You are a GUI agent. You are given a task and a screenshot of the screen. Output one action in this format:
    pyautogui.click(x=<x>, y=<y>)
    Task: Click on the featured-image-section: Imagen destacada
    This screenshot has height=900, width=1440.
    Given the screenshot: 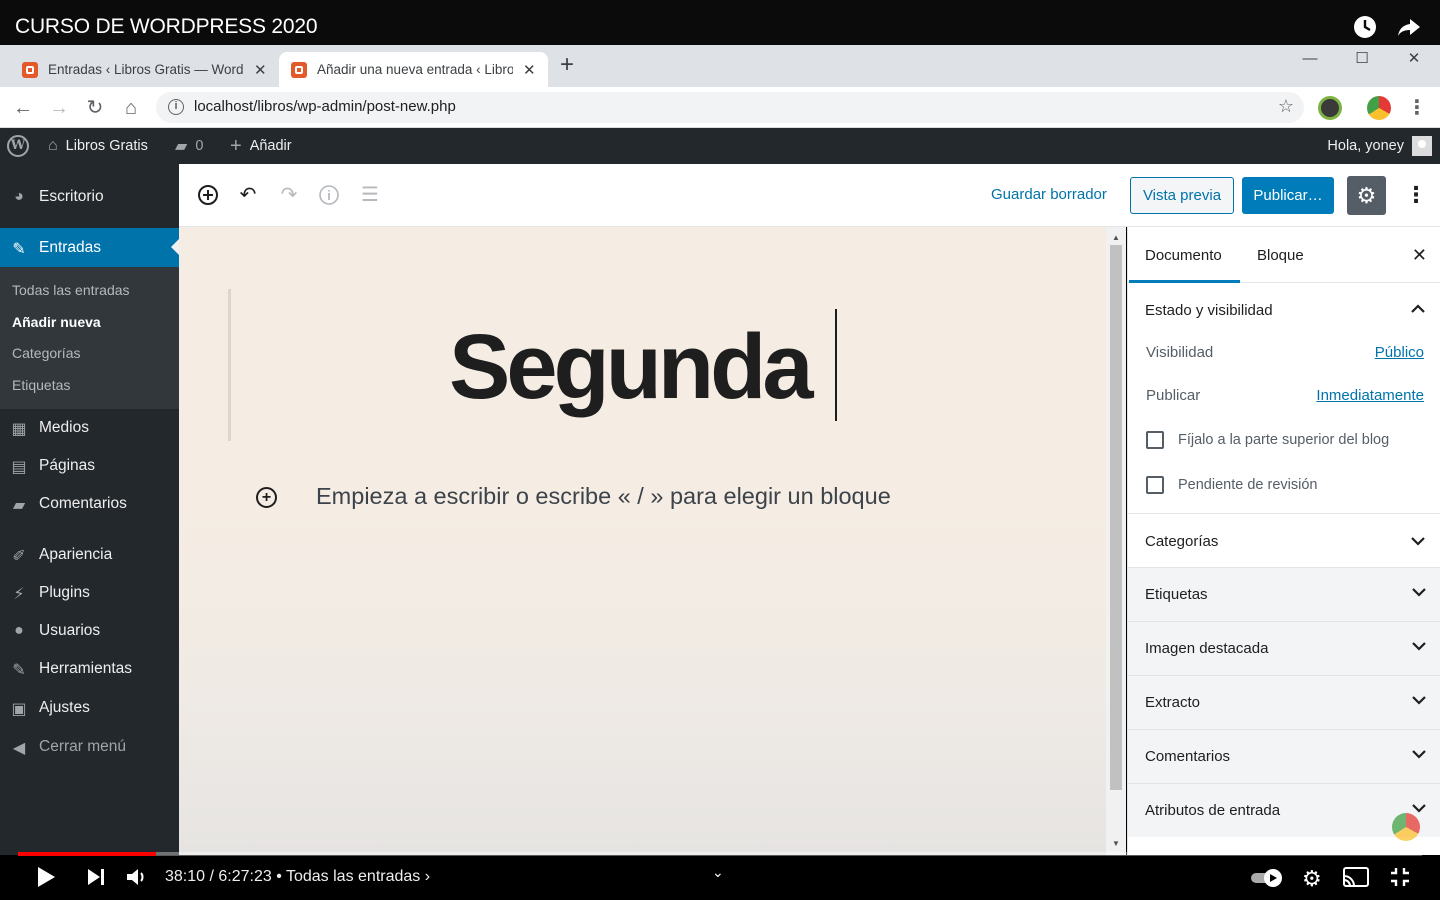 What is the action you would take?
    pyautogui.click(x=1284, y=648)
    